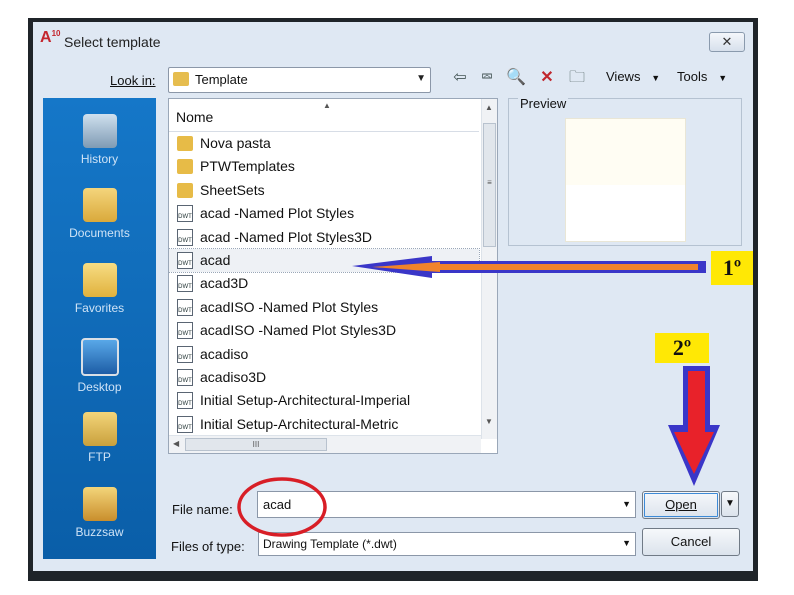 This screenshot has height=595, width=794. What do you see at coordinates (282, 507) in the screenshot?
I see `file-name-highlight-circle` at bounding box center [282, 507].